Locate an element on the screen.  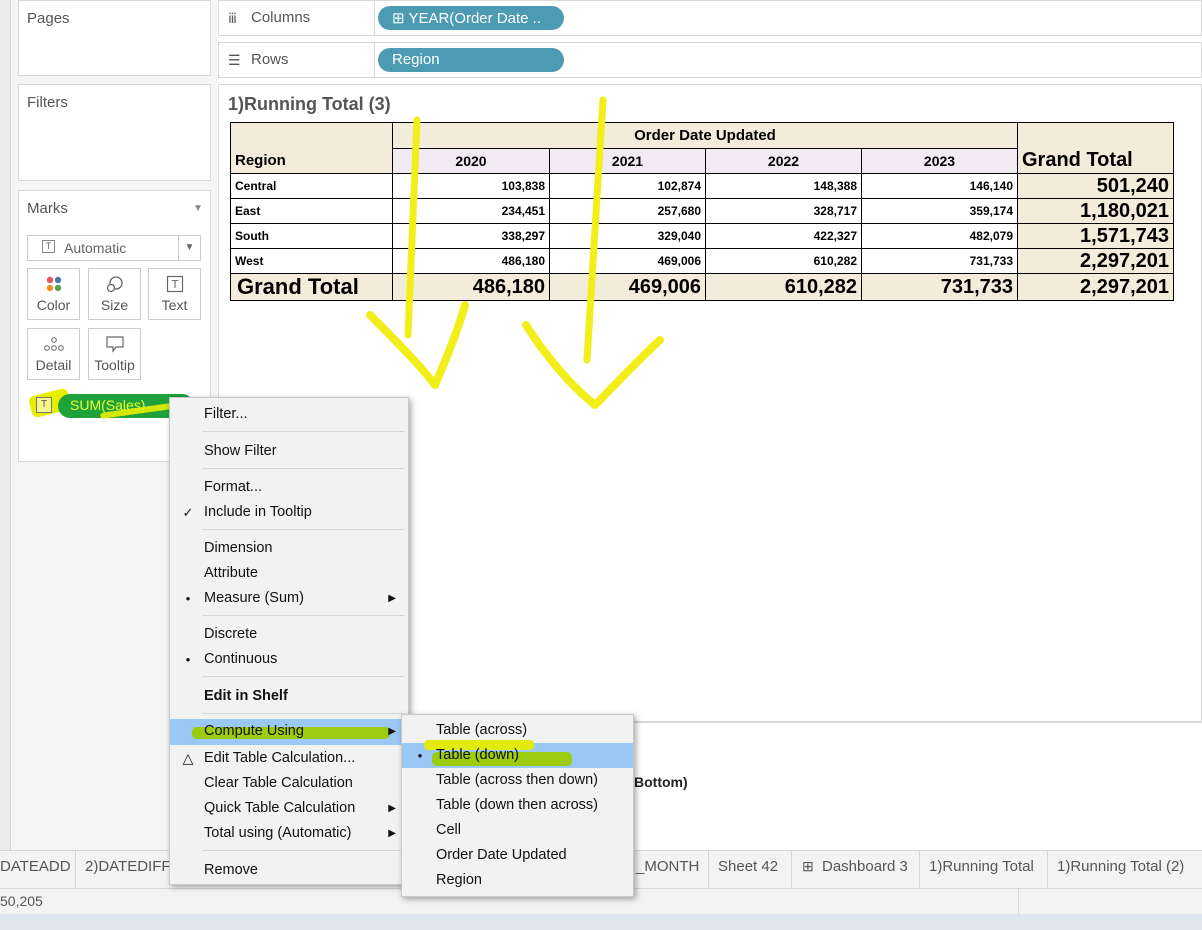
value-cell: 482,079 is located at coordinates (939, 236).